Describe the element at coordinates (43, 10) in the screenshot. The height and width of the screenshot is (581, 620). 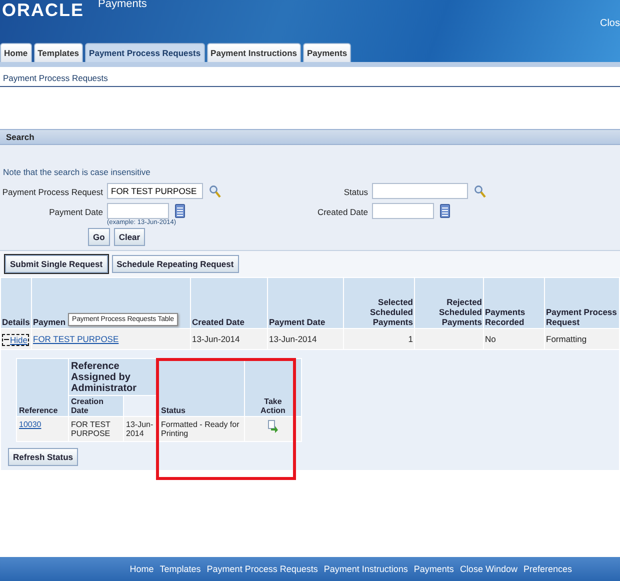
I see `logo: ORACLE` at that location.